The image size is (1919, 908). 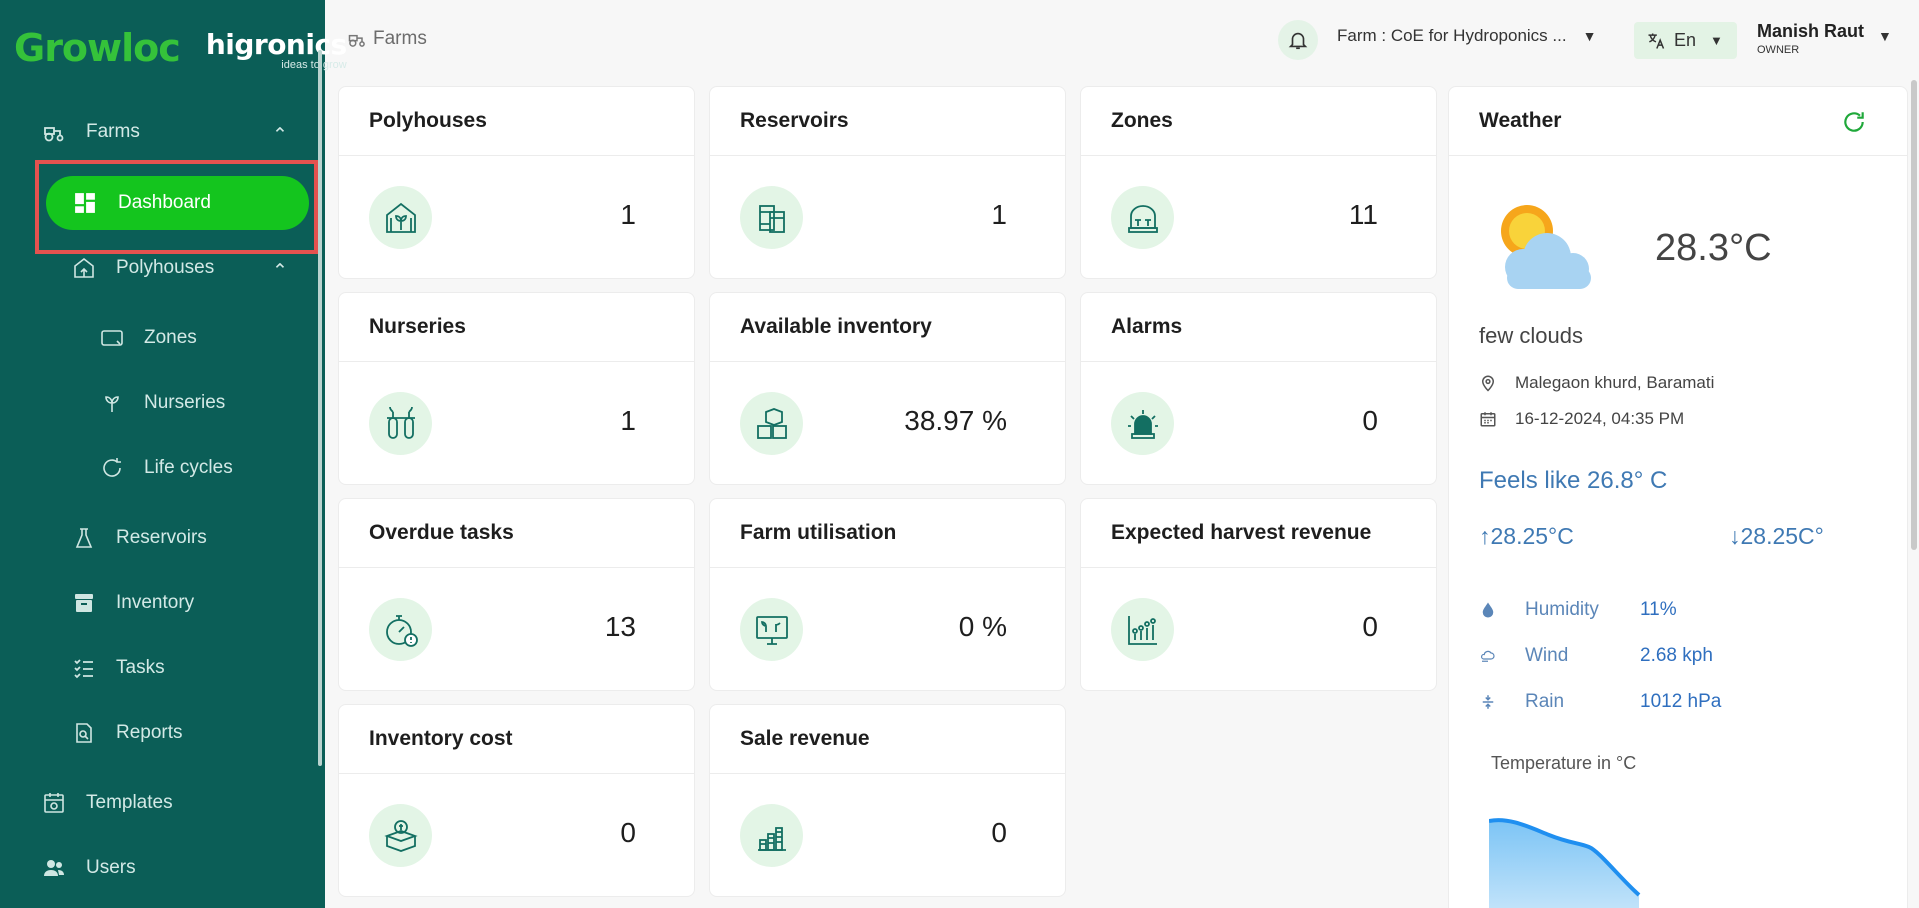 I want to click on weather-location: Malegaon khurd, Baramati, so click(x=1596, y=383).